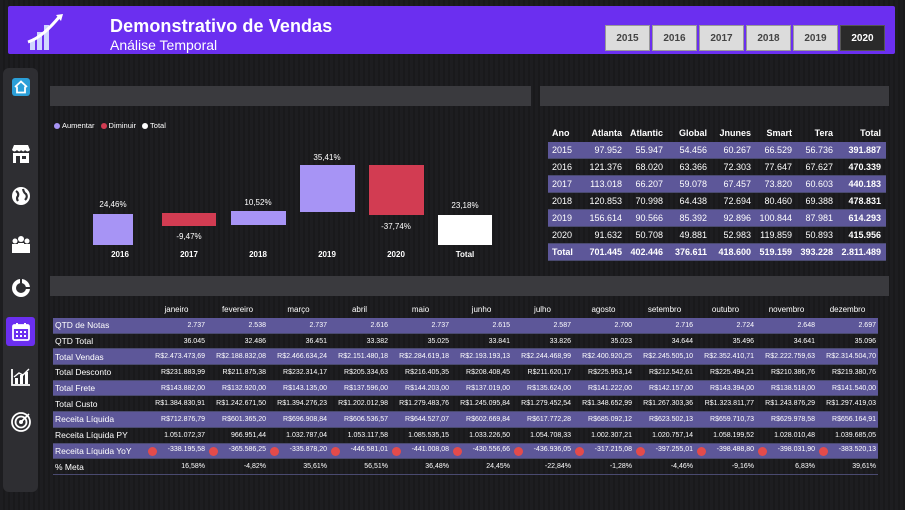  Describe the element at coordinates (815, 38) in the screenshot. I see `year-button-2019: 2019` at that location.